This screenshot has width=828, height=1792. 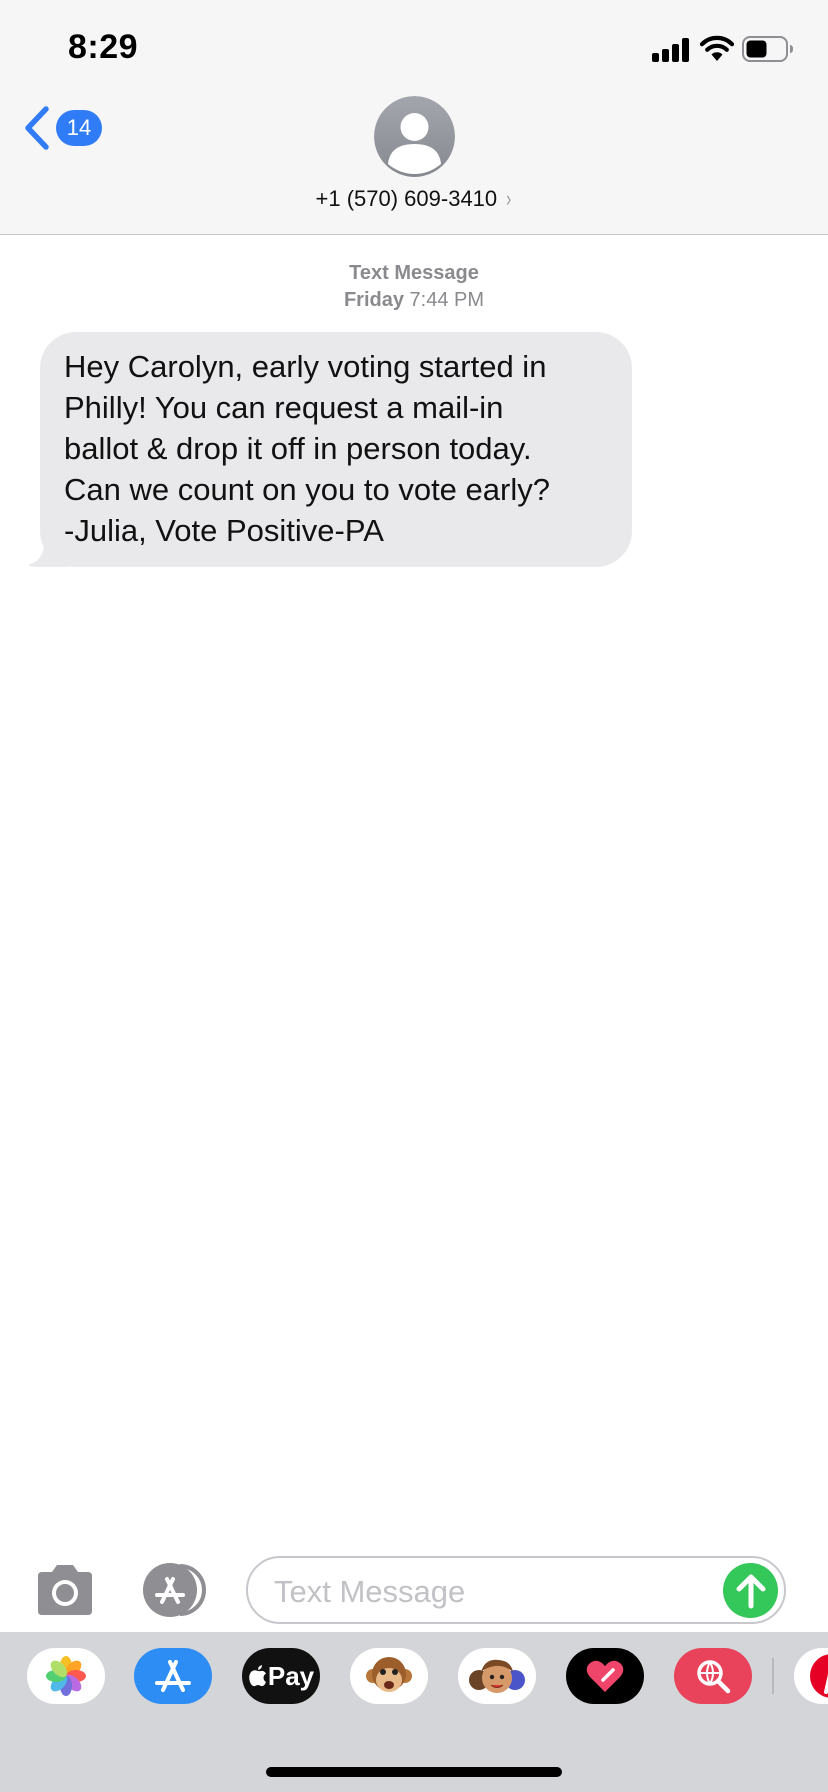 I want to click on message-datetime: Friday 7:44 PM, so click(x=414, y=300).